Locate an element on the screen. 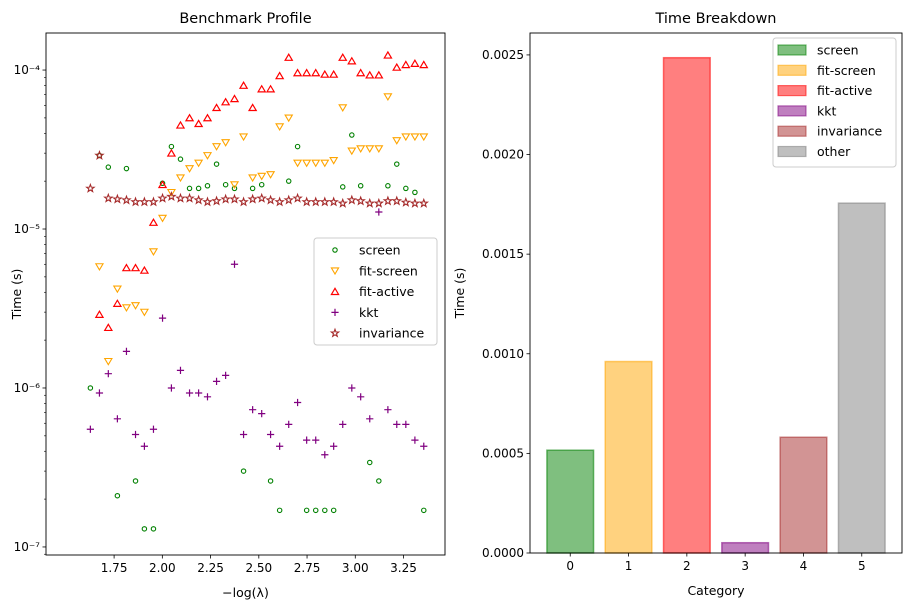 The image size is (911, 611). legend-entry-invariance: invariance is located at coordinates (830, 131).